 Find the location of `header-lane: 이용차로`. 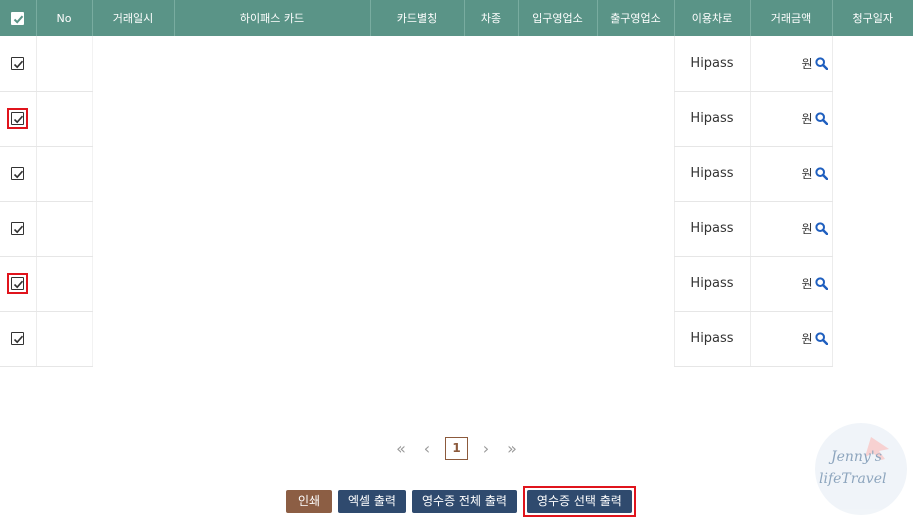

header-lane: 이용차로 is located at coordinates (712, 18).